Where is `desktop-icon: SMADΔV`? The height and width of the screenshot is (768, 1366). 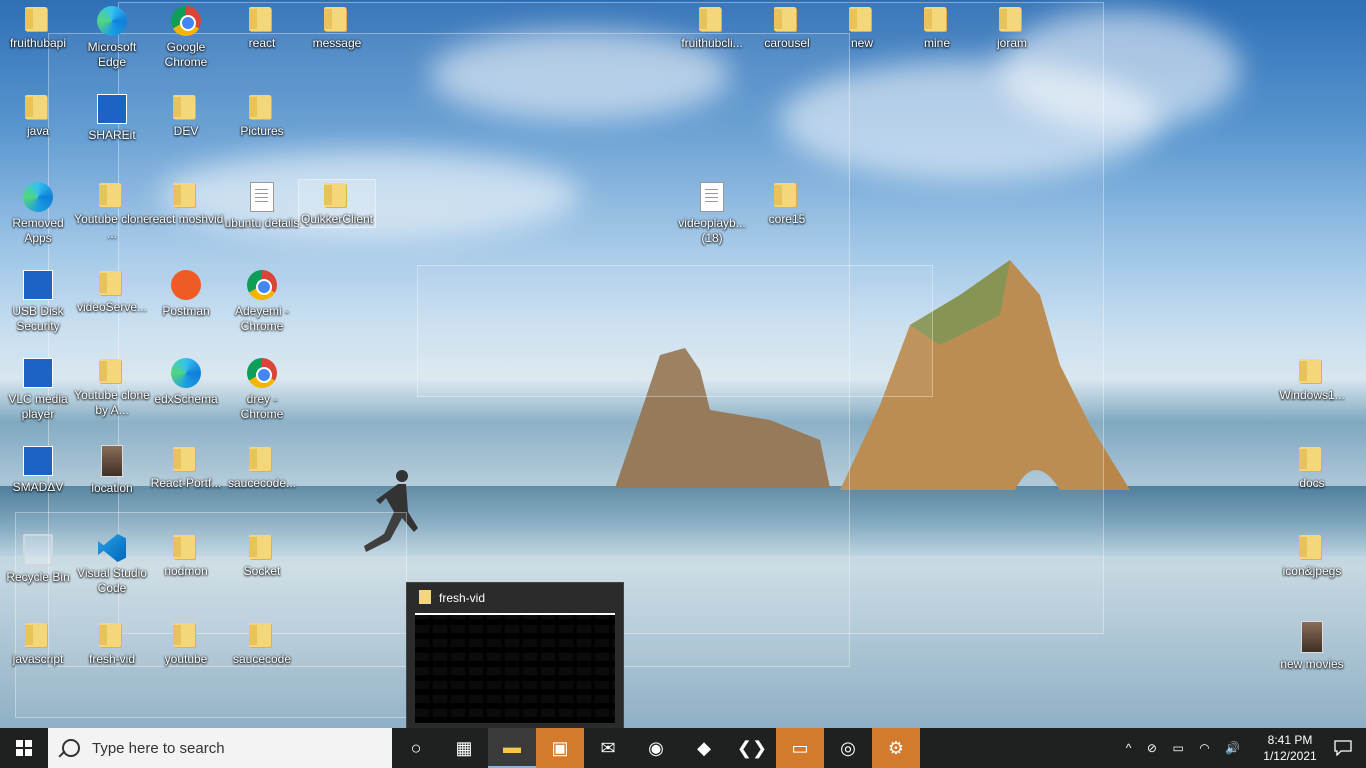 desktop-icon: SMADΔV is located at coordinates (38, 469).